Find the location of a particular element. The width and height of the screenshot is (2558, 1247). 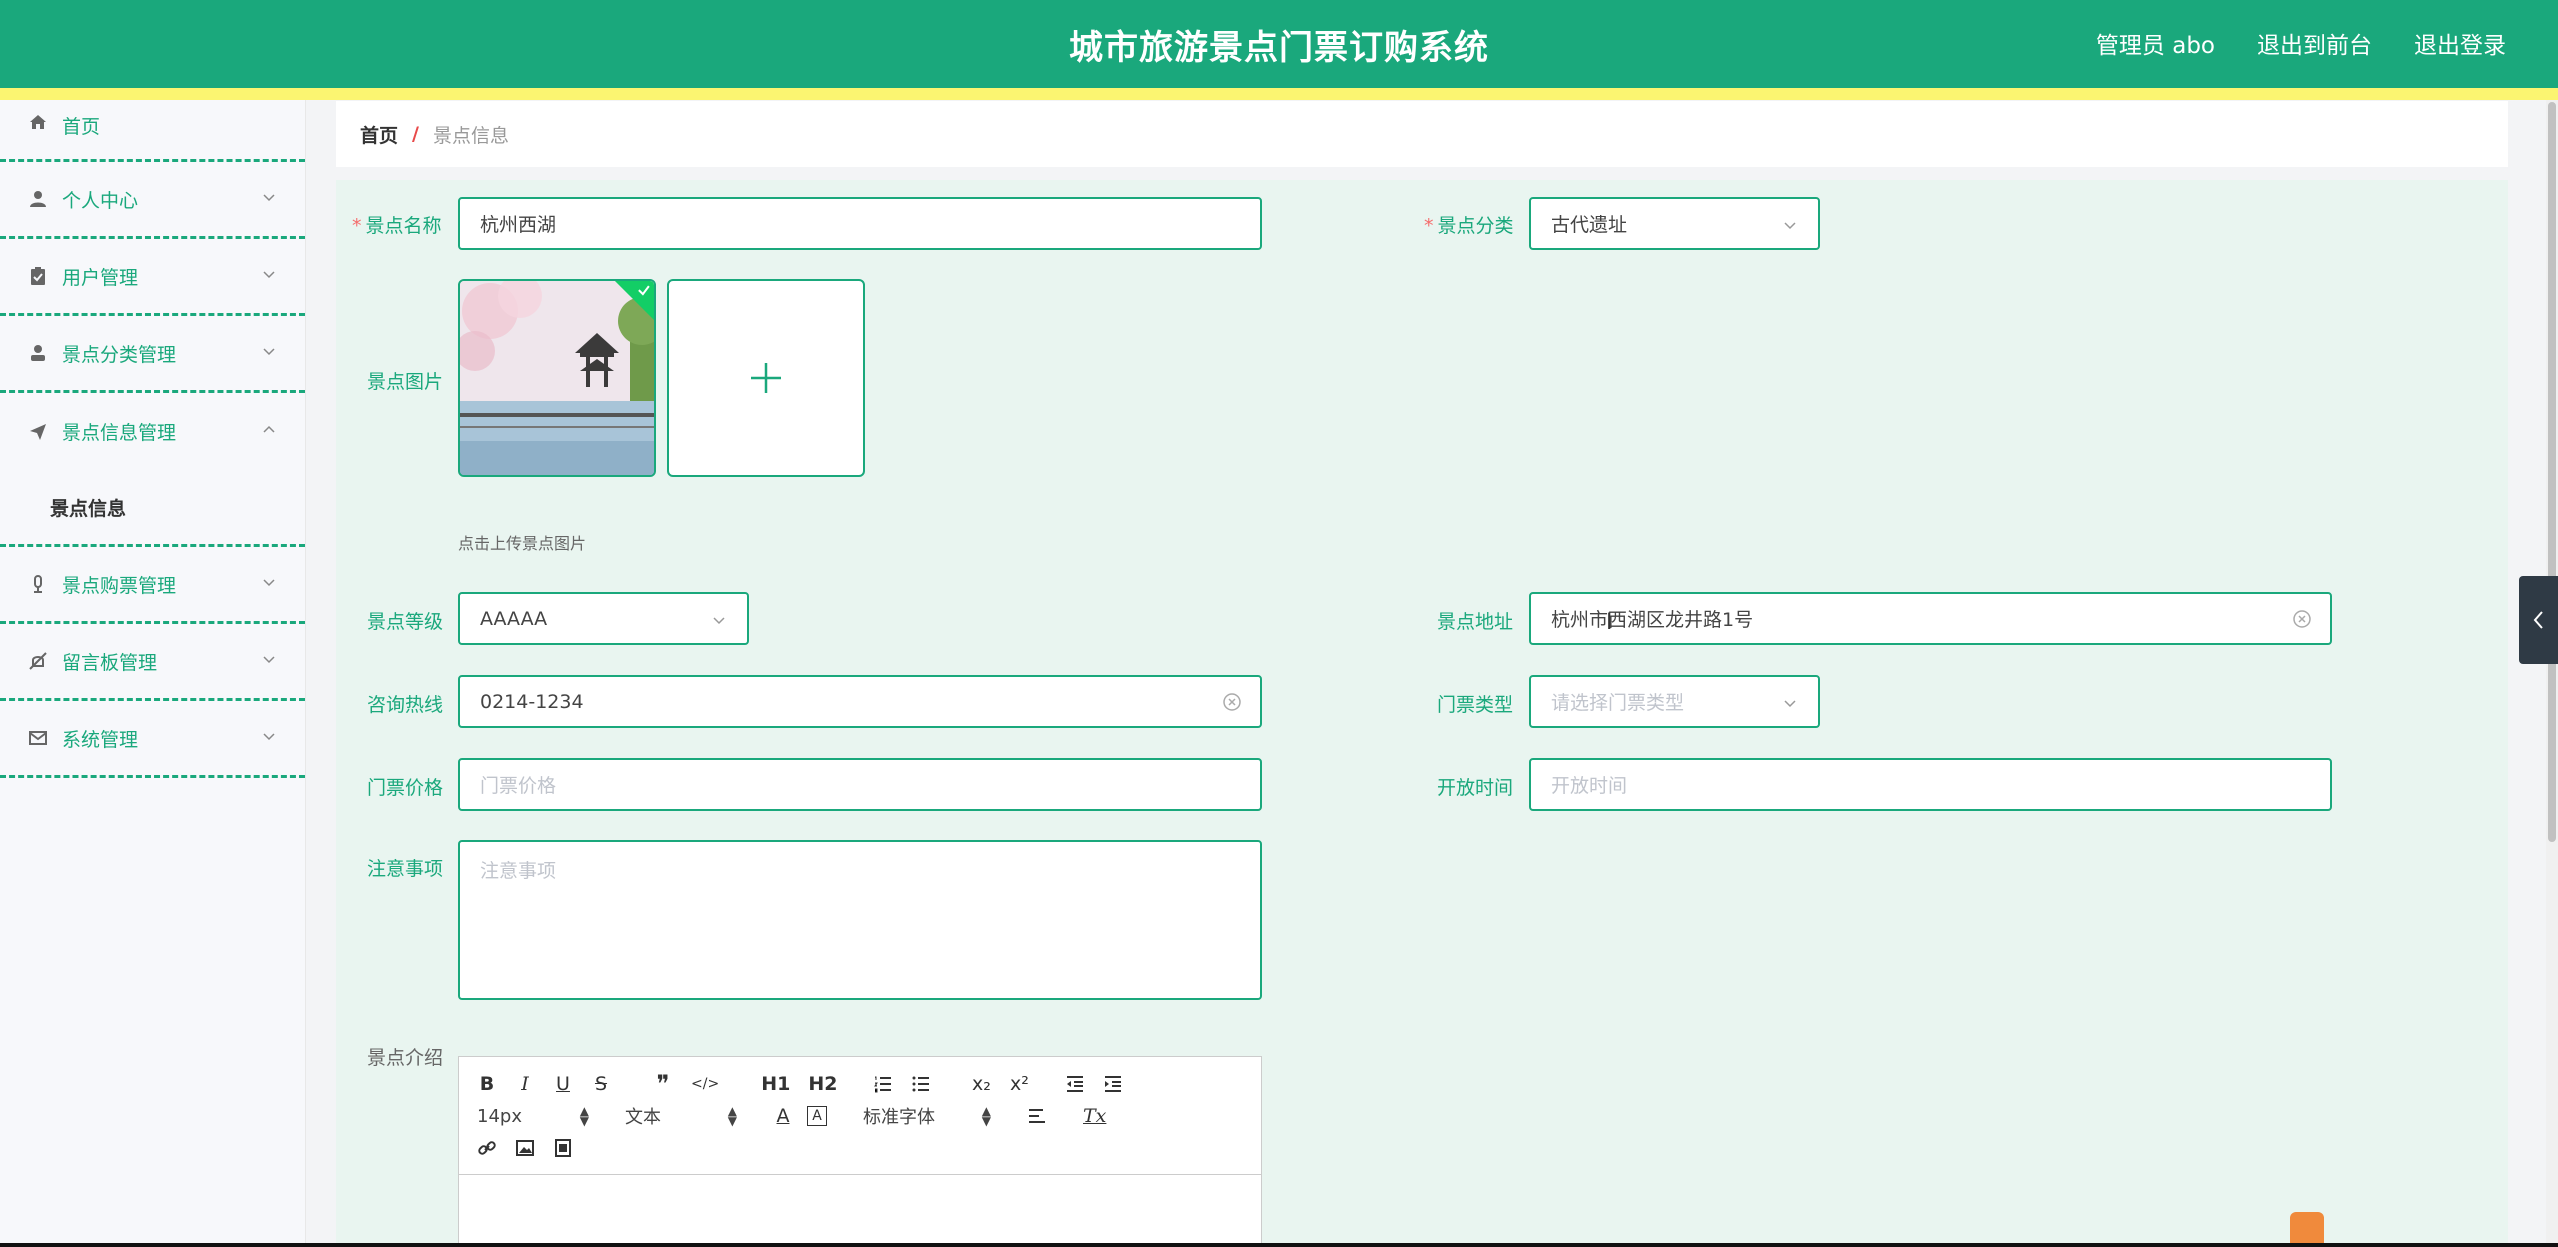

category-label: * 景点分类 is located at coordinates (1469, 226).